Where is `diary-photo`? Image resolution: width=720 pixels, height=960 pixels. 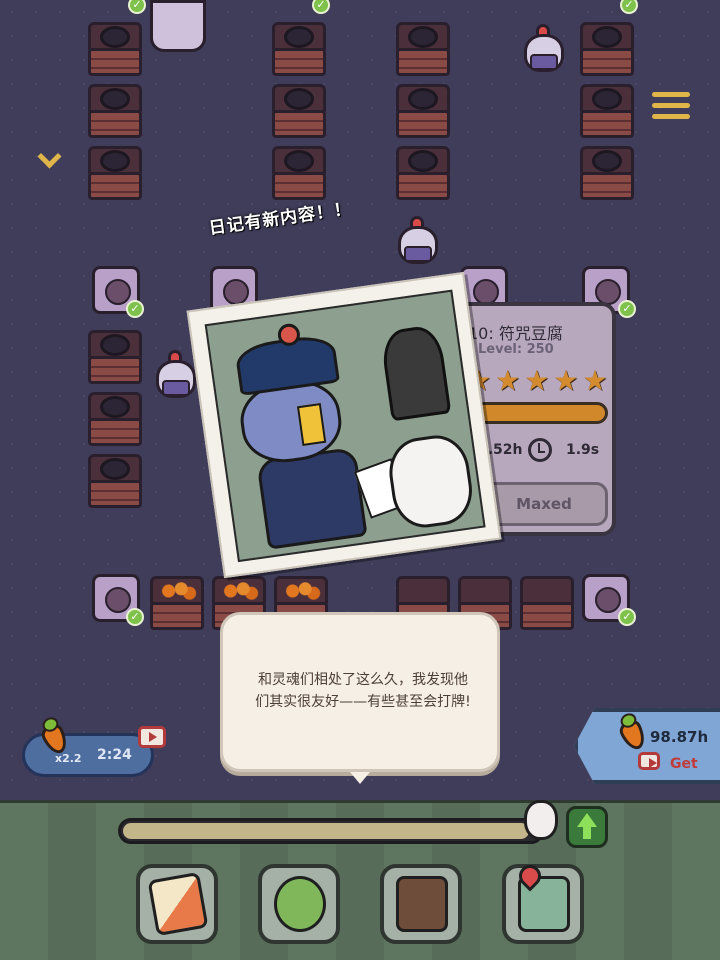 diary-photo is located at coordinates (344, 425).